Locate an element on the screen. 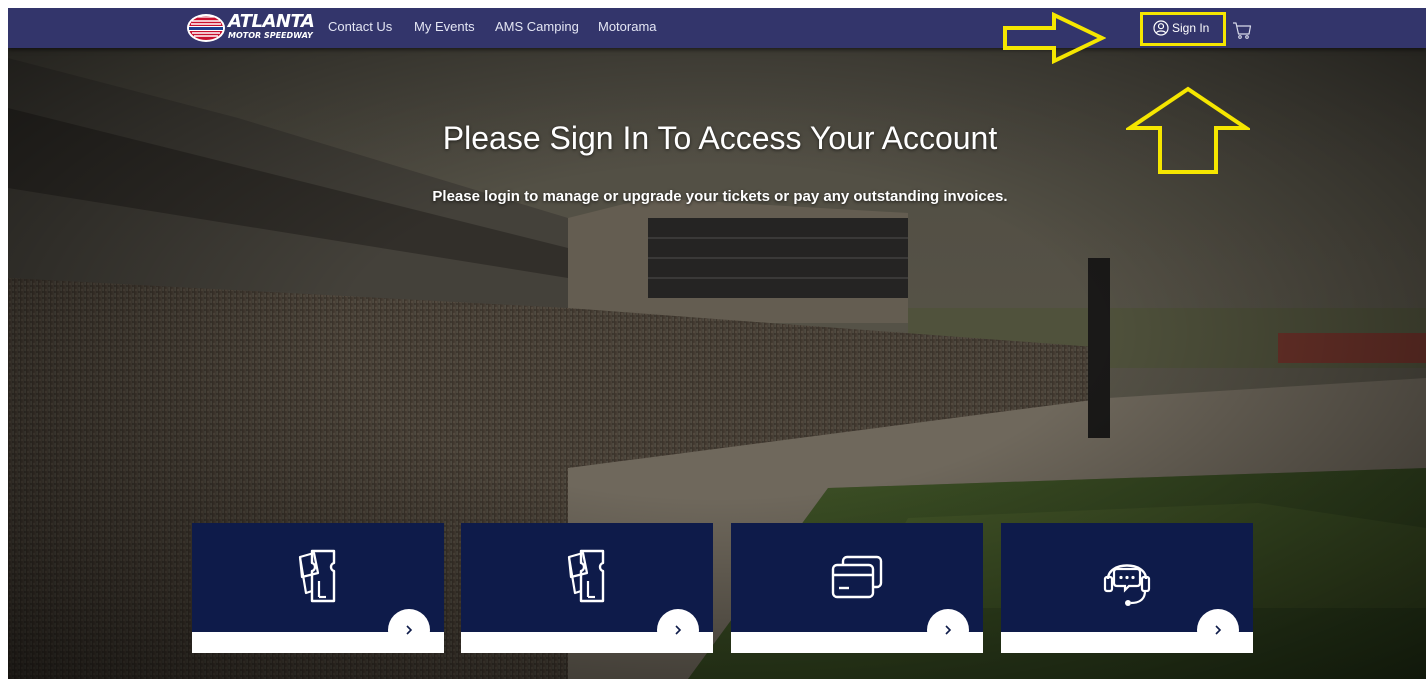 This screenshot has height=679, width=1426. user-icon is located at coordinates (1161, 28).